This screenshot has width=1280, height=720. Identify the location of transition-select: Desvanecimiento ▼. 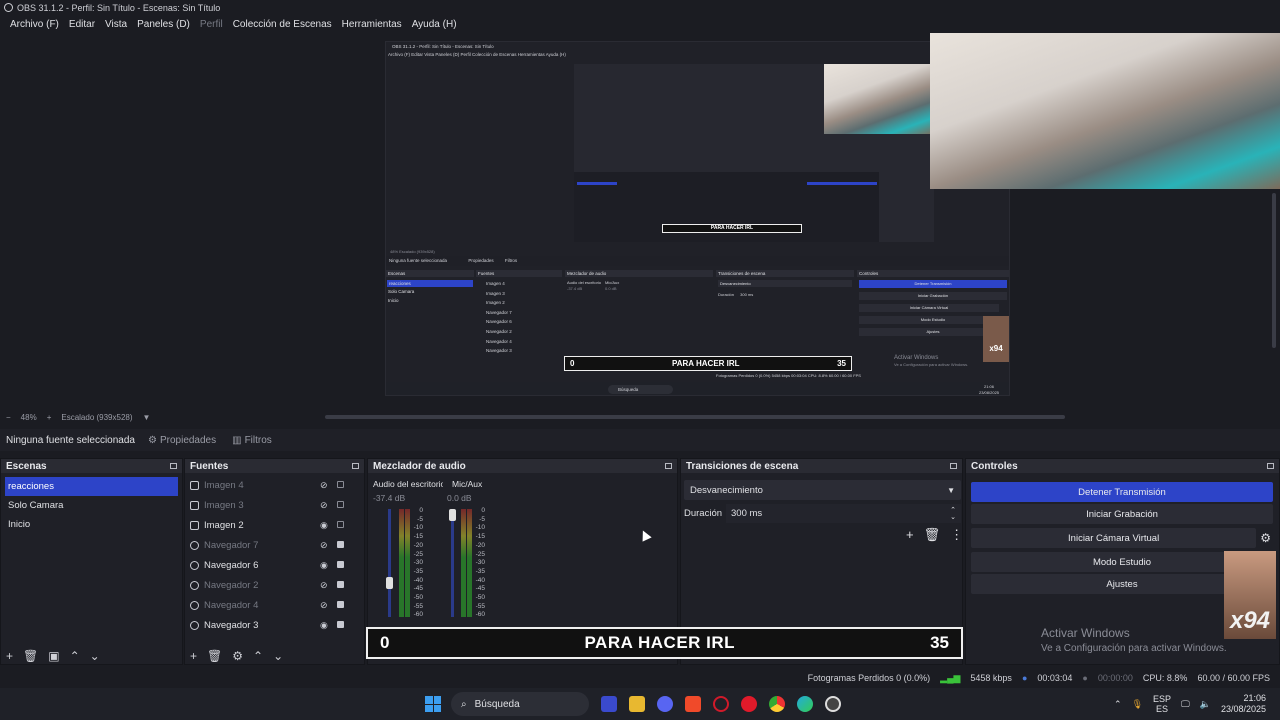
(822, 490).